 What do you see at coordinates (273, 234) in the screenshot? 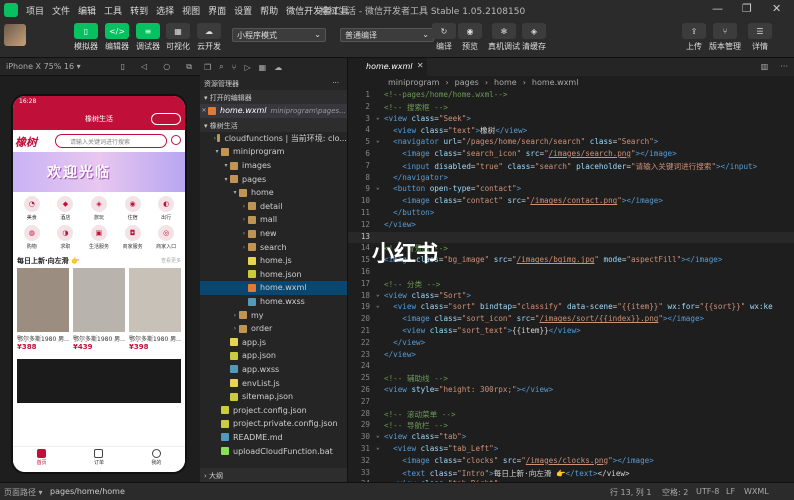
I see `folder-item: › new` at bounding box center [273, 234].